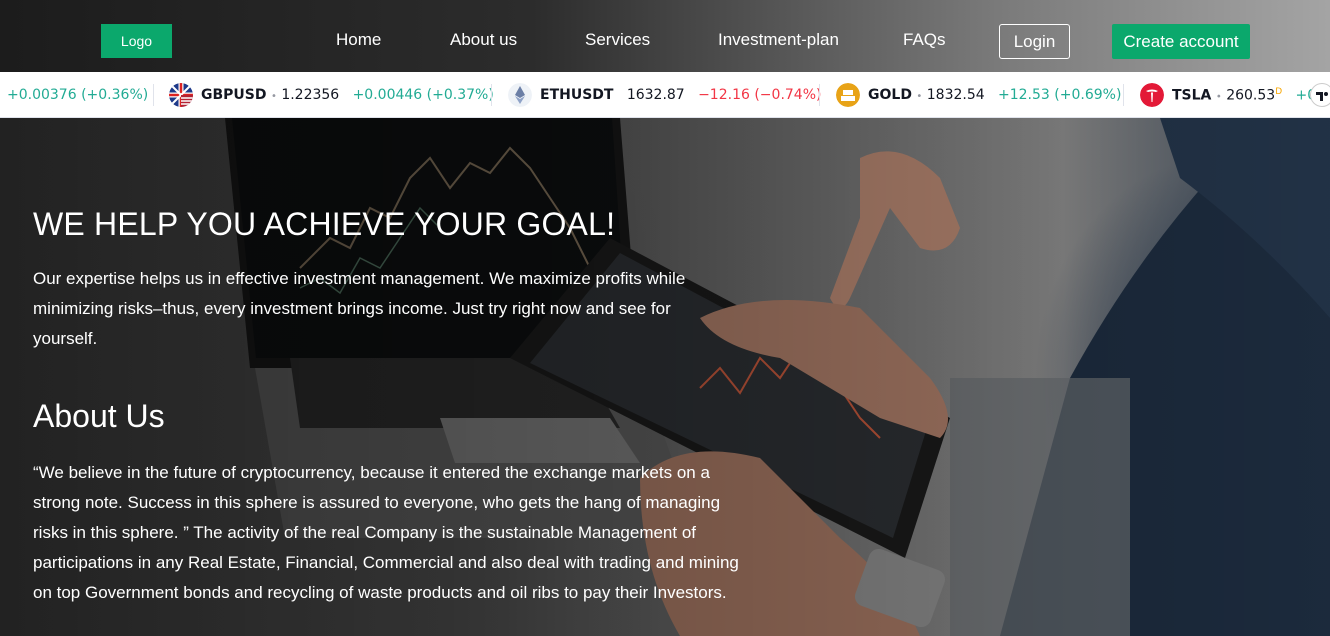 This screenshot has height=636, width=1330. I want to click on ticker-partial-change: +0.00376 (+0.36%), so click(78, 95).